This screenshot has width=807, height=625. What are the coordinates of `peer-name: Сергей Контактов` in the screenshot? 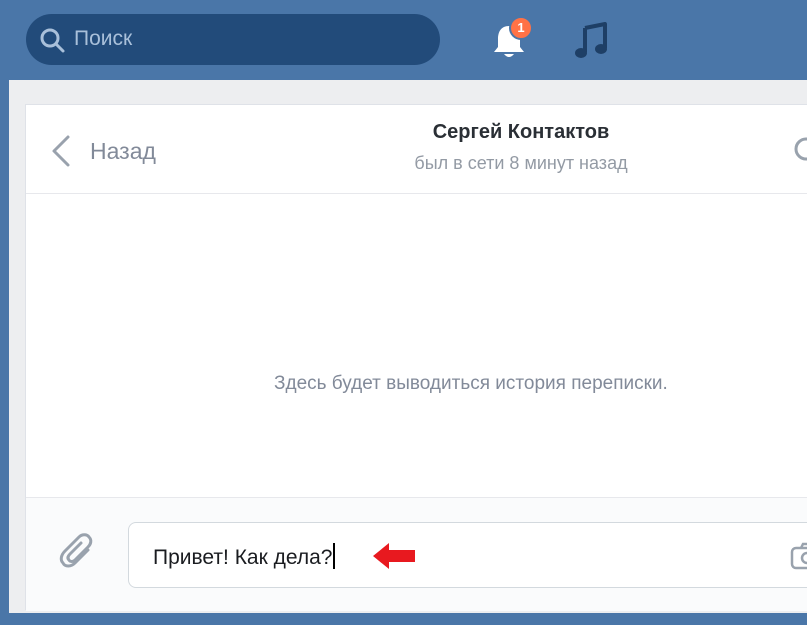 It's located at (521, 132).